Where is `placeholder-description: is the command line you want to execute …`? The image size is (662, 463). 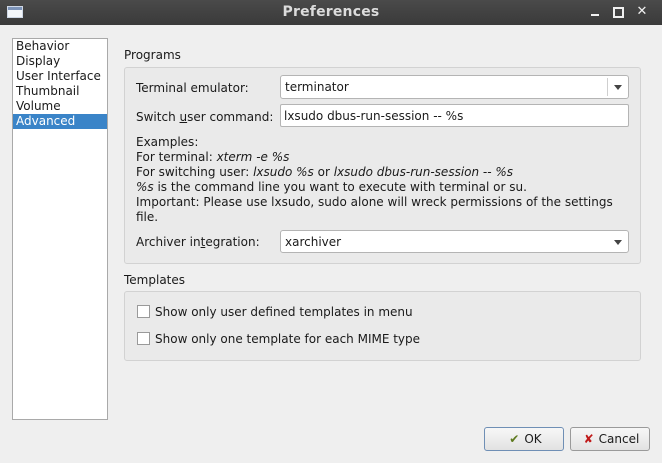
placeholder-description: is the command line you want to execute … is located at coordinates (340, 187).